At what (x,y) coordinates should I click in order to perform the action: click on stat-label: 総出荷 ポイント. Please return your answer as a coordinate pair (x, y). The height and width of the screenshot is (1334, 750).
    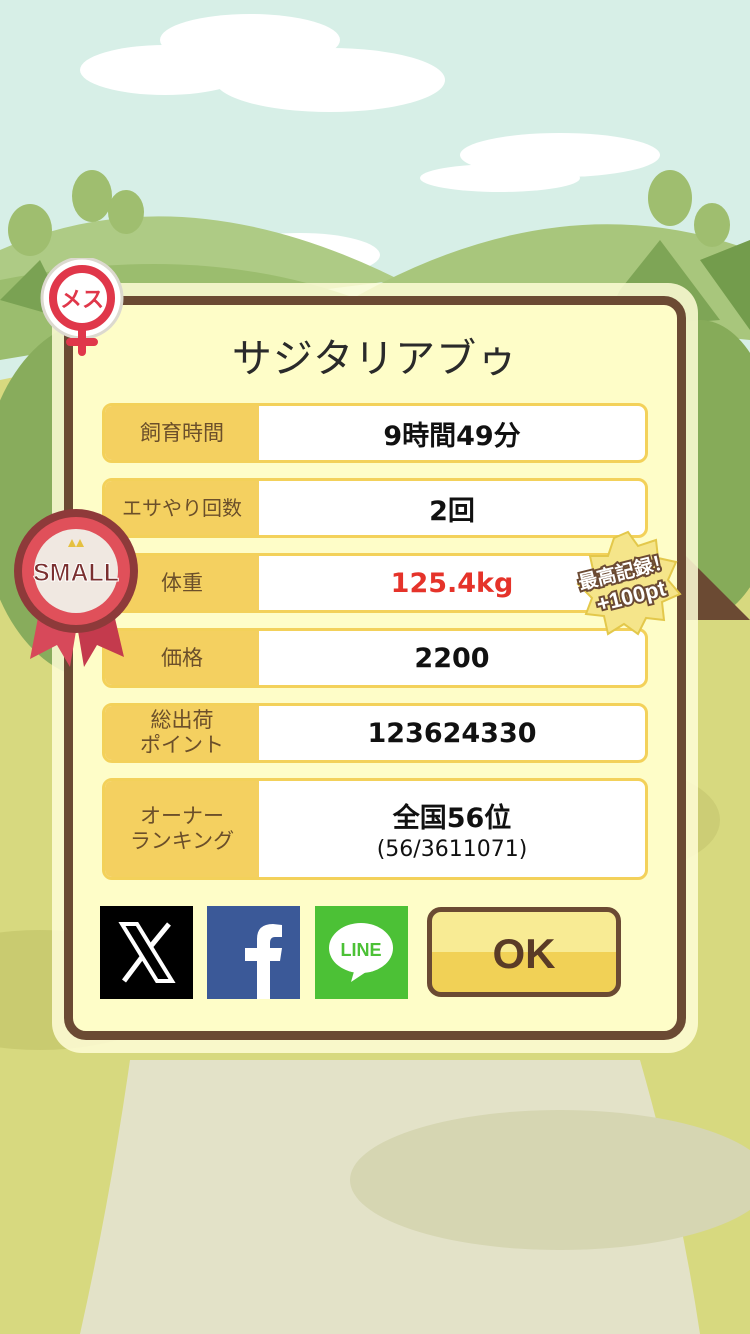
    Looking at the image, I should click on (182, 733).